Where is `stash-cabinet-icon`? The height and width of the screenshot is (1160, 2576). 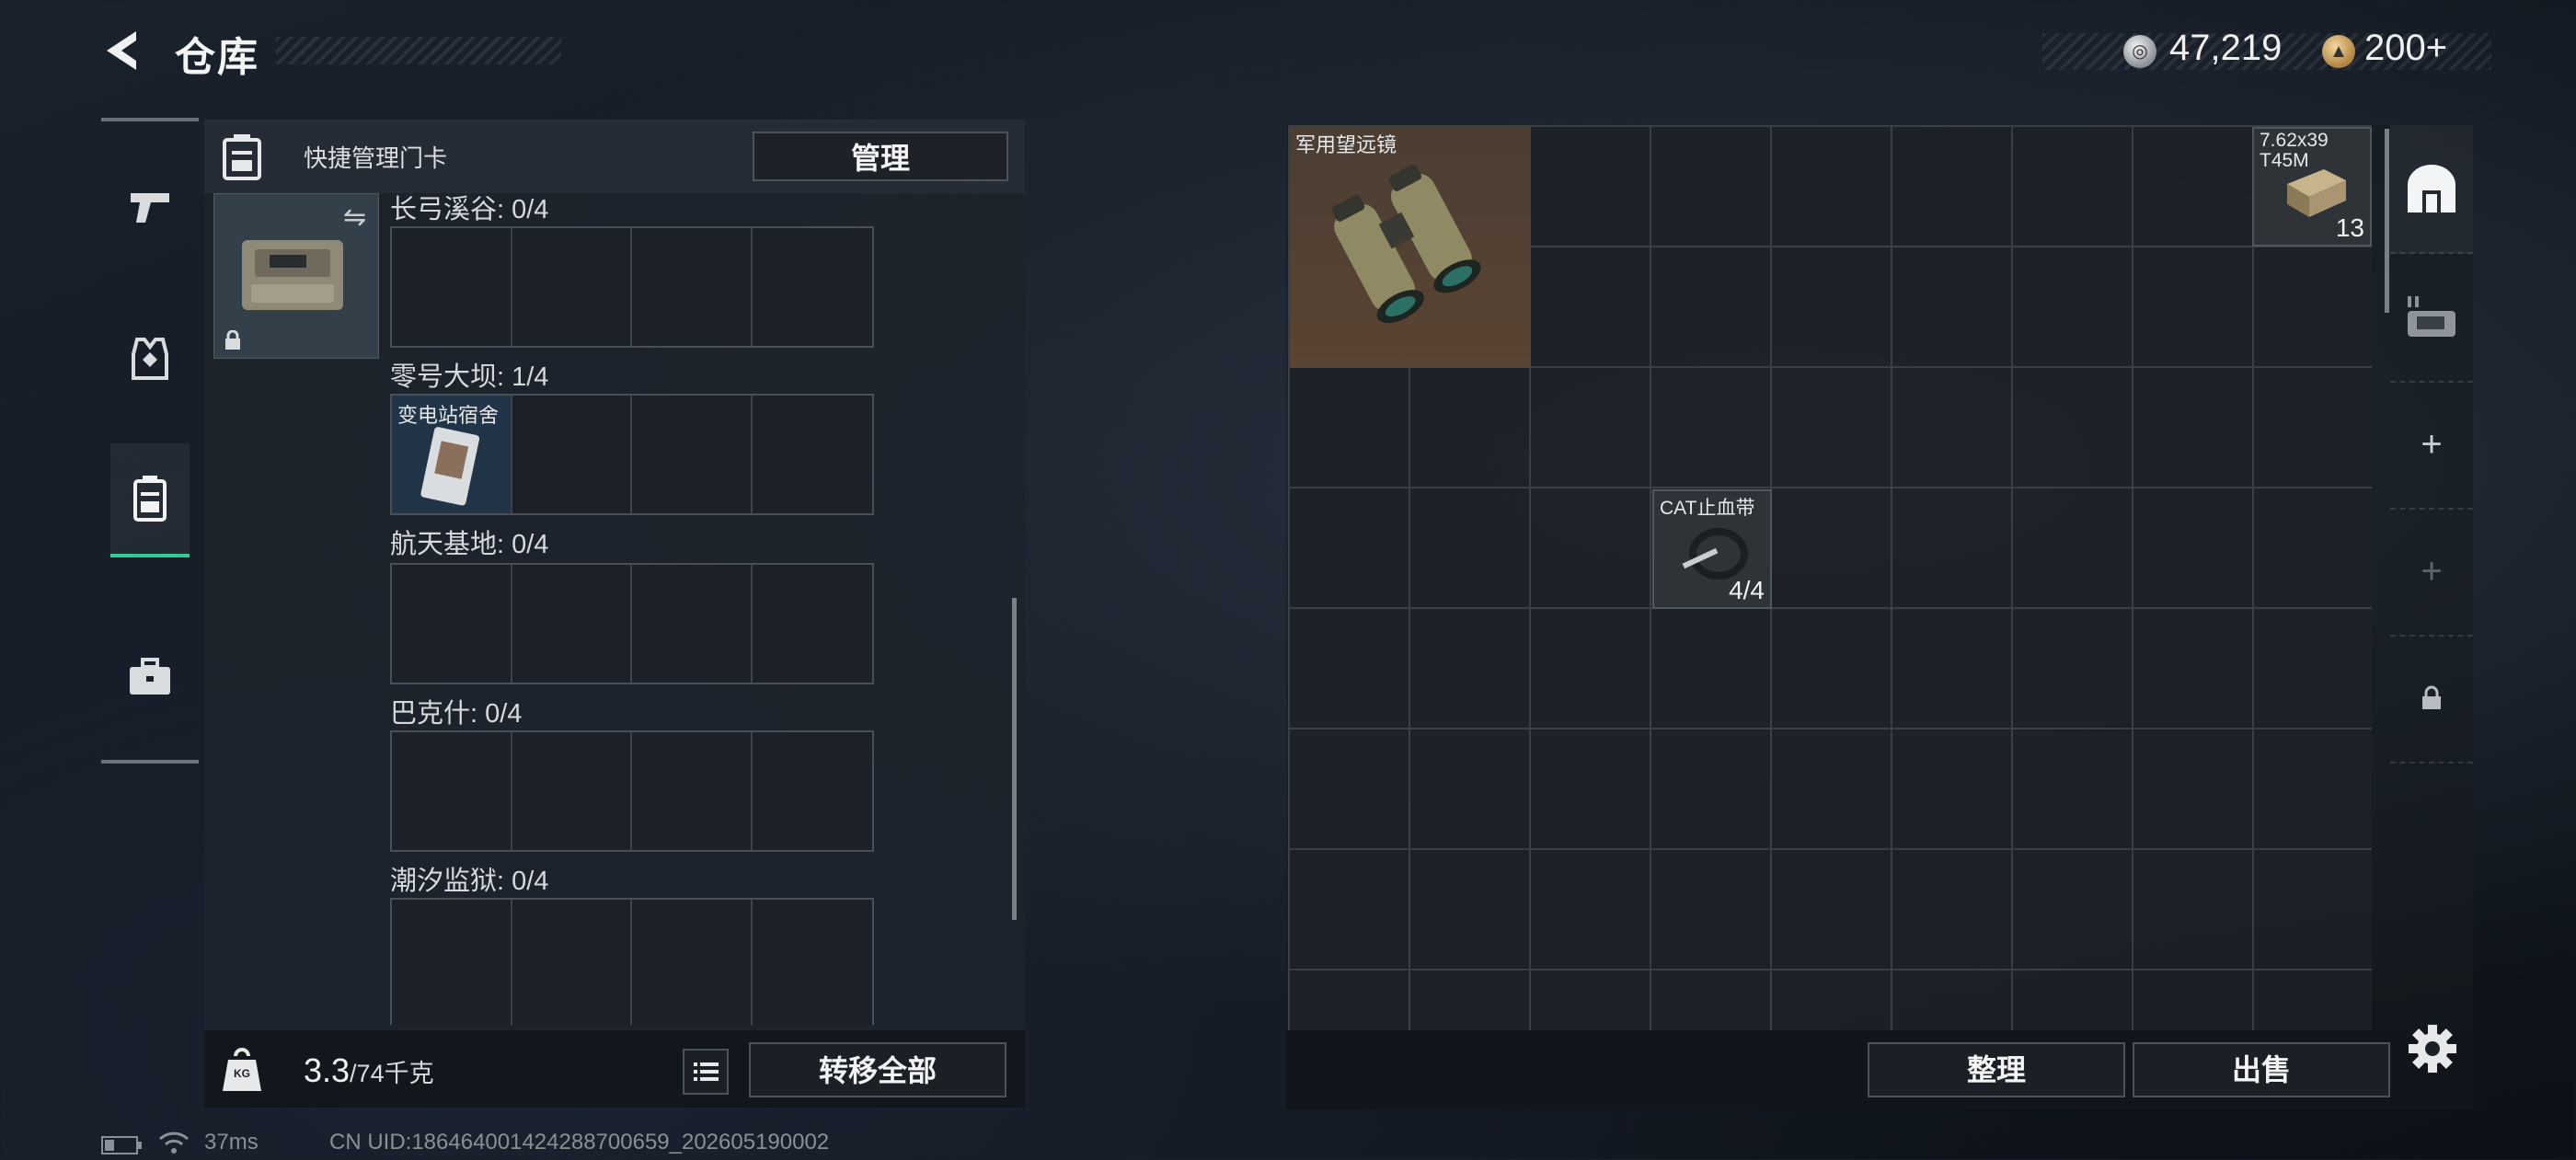 stash-cabinet-icon is located at coordinates (2431, 316).